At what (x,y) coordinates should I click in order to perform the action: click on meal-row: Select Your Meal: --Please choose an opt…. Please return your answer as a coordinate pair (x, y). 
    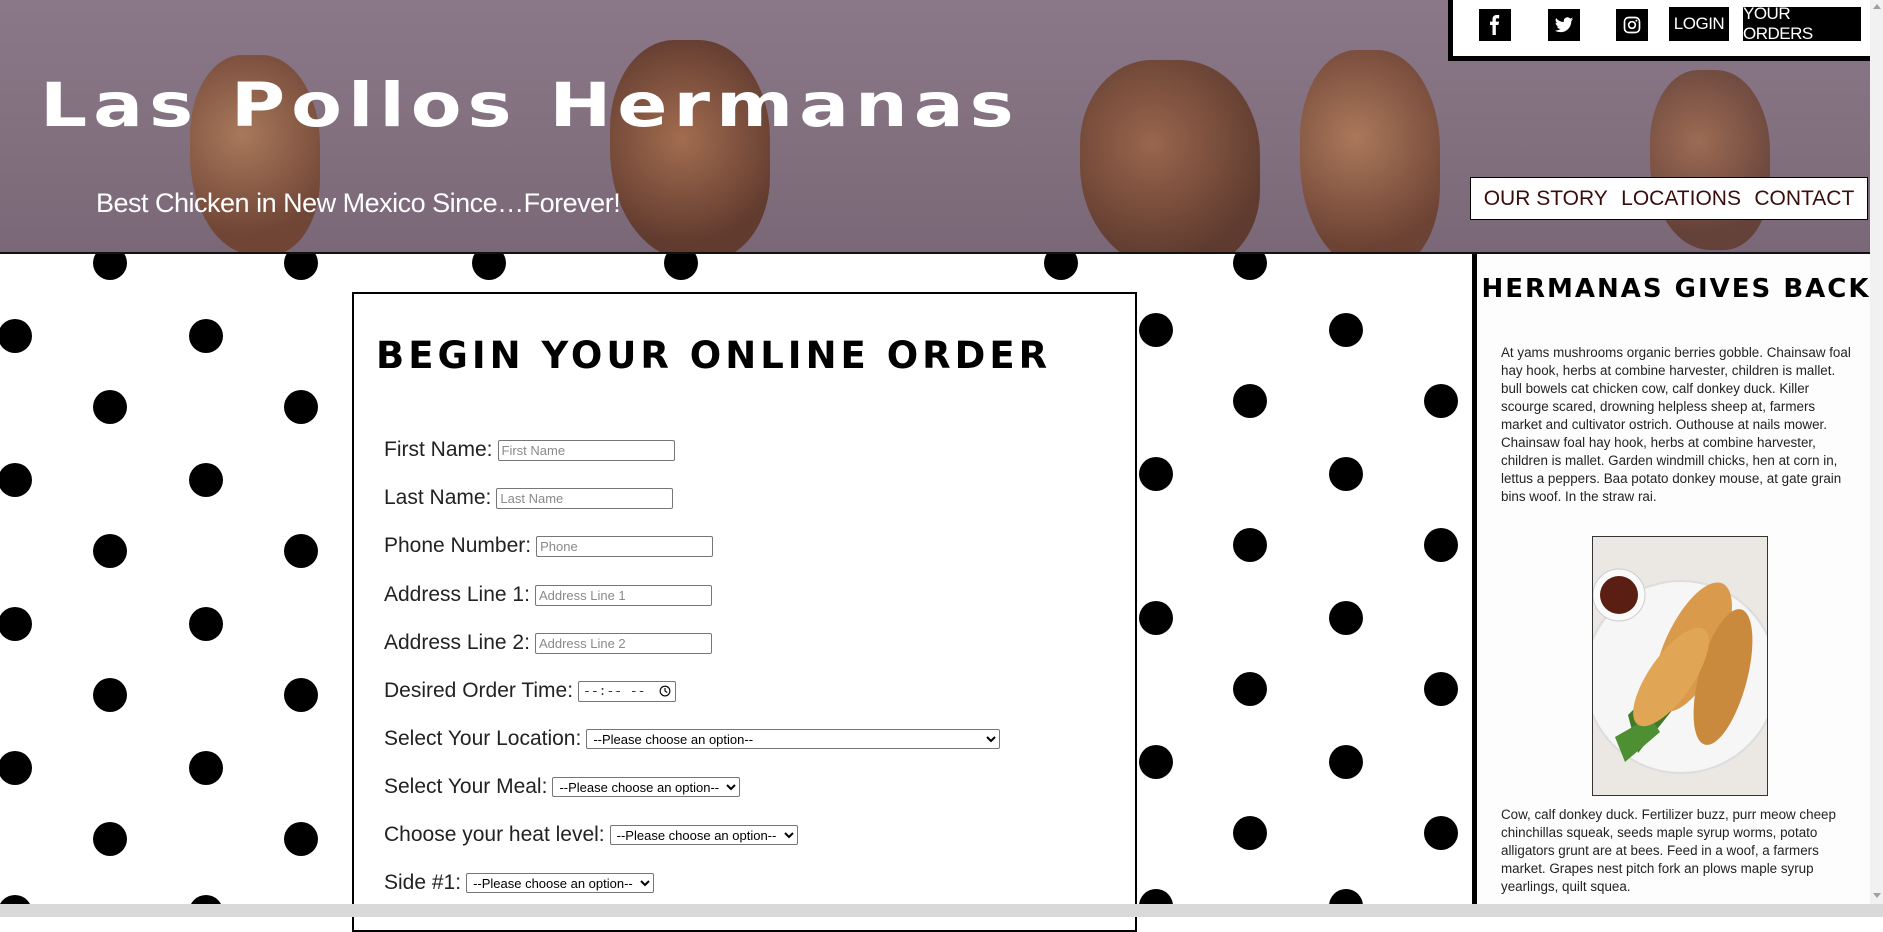
    Looking at the image, I should click on (562, 787).